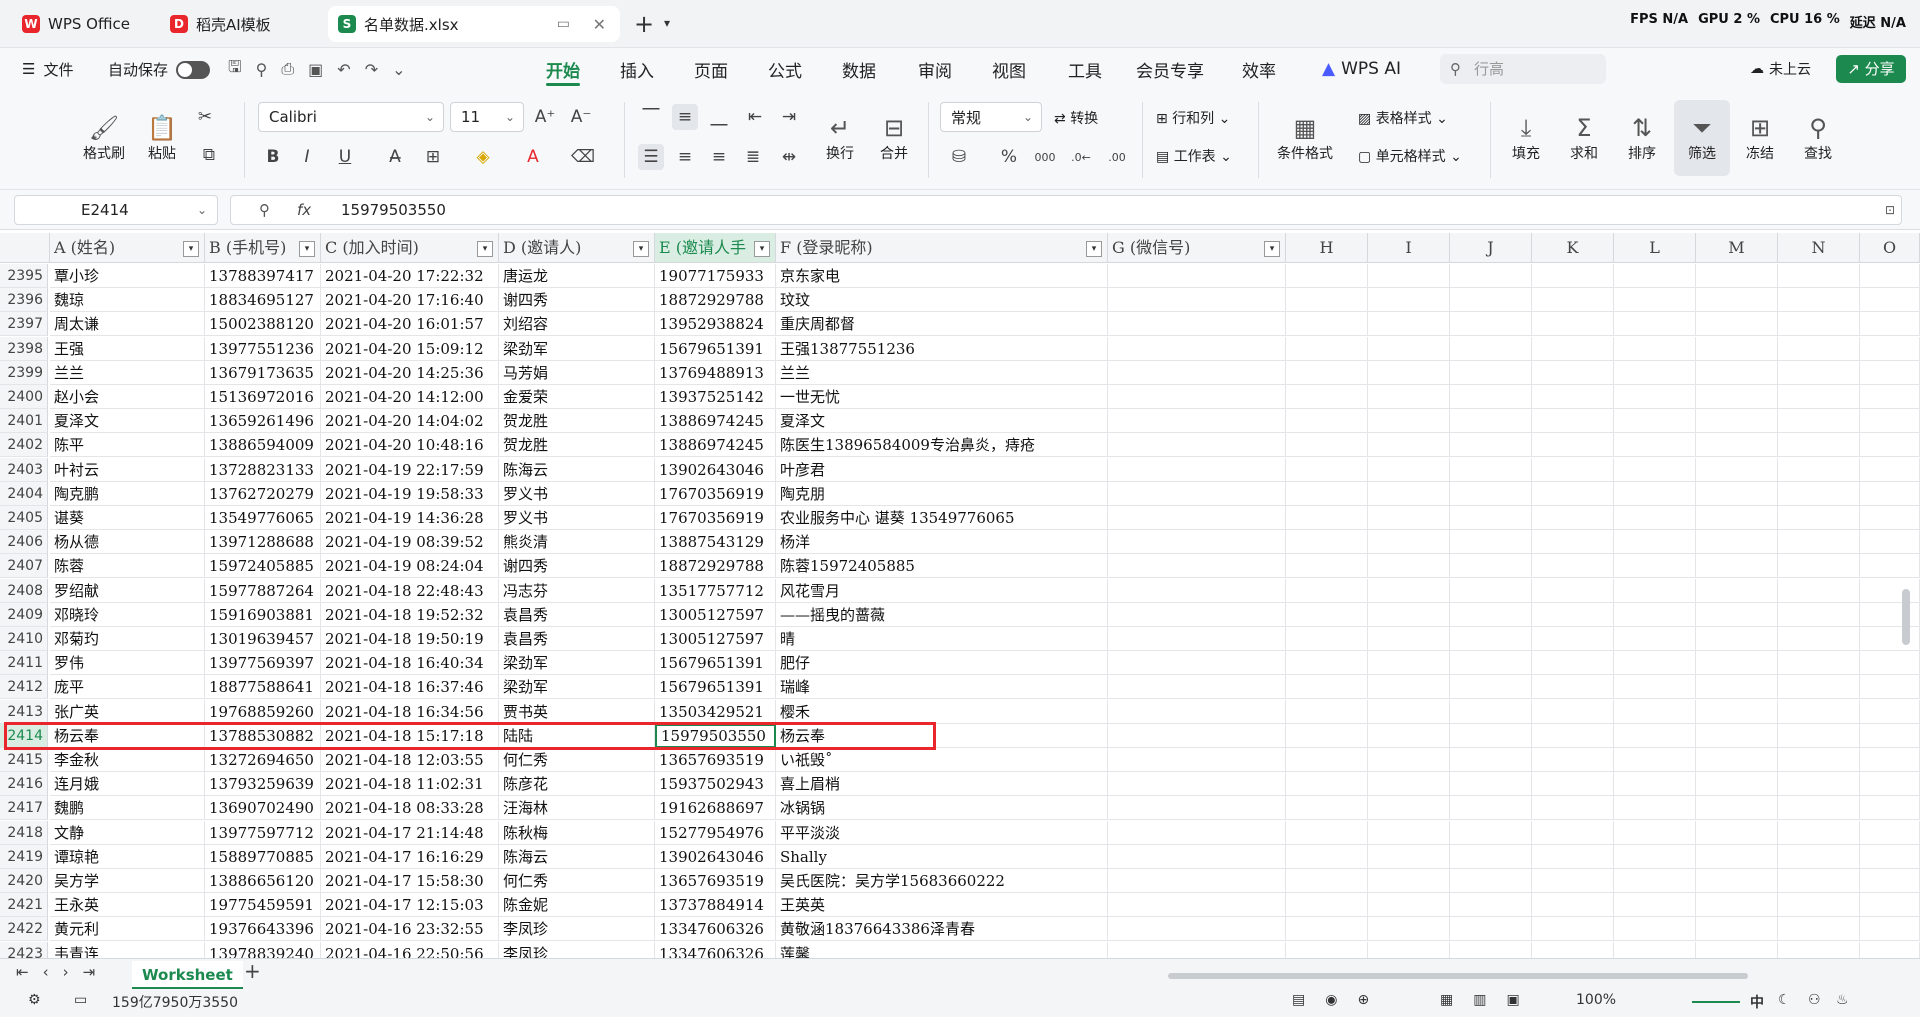  What do you see at coordinates (599, 24) in the screenshot?
I see `close-icon: ✕` at bounding box center [599, 24].